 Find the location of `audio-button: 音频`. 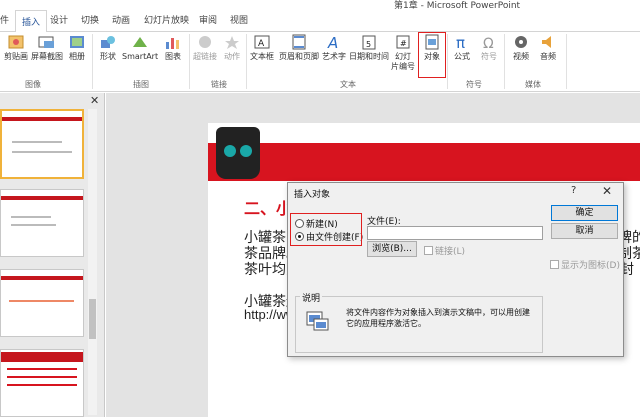

audio-button: 音频 is located at coordinates (548, 48).